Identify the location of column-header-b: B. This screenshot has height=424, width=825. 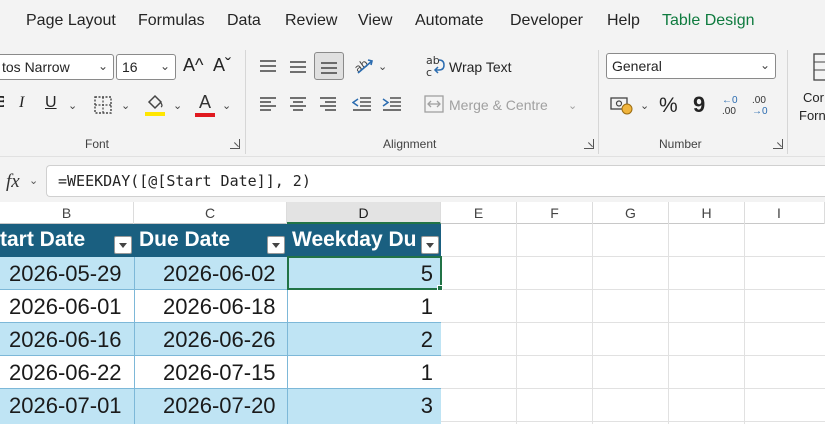
(67, 213).